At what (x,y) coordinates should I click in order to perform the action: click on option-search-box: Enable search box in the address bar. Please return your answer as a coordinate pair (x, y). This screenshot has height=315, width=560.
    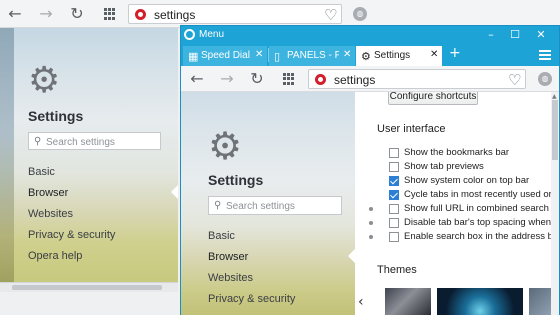
    Looking at the image, I should click on (464, 237).